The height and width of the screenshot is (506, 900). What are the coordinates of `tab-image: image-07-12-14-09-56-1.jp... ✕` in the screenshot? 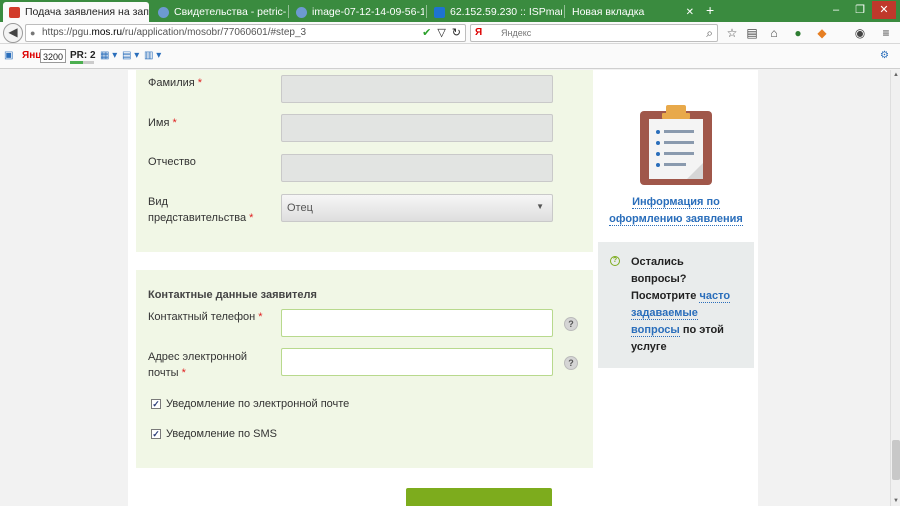 It's located at (357, 12).